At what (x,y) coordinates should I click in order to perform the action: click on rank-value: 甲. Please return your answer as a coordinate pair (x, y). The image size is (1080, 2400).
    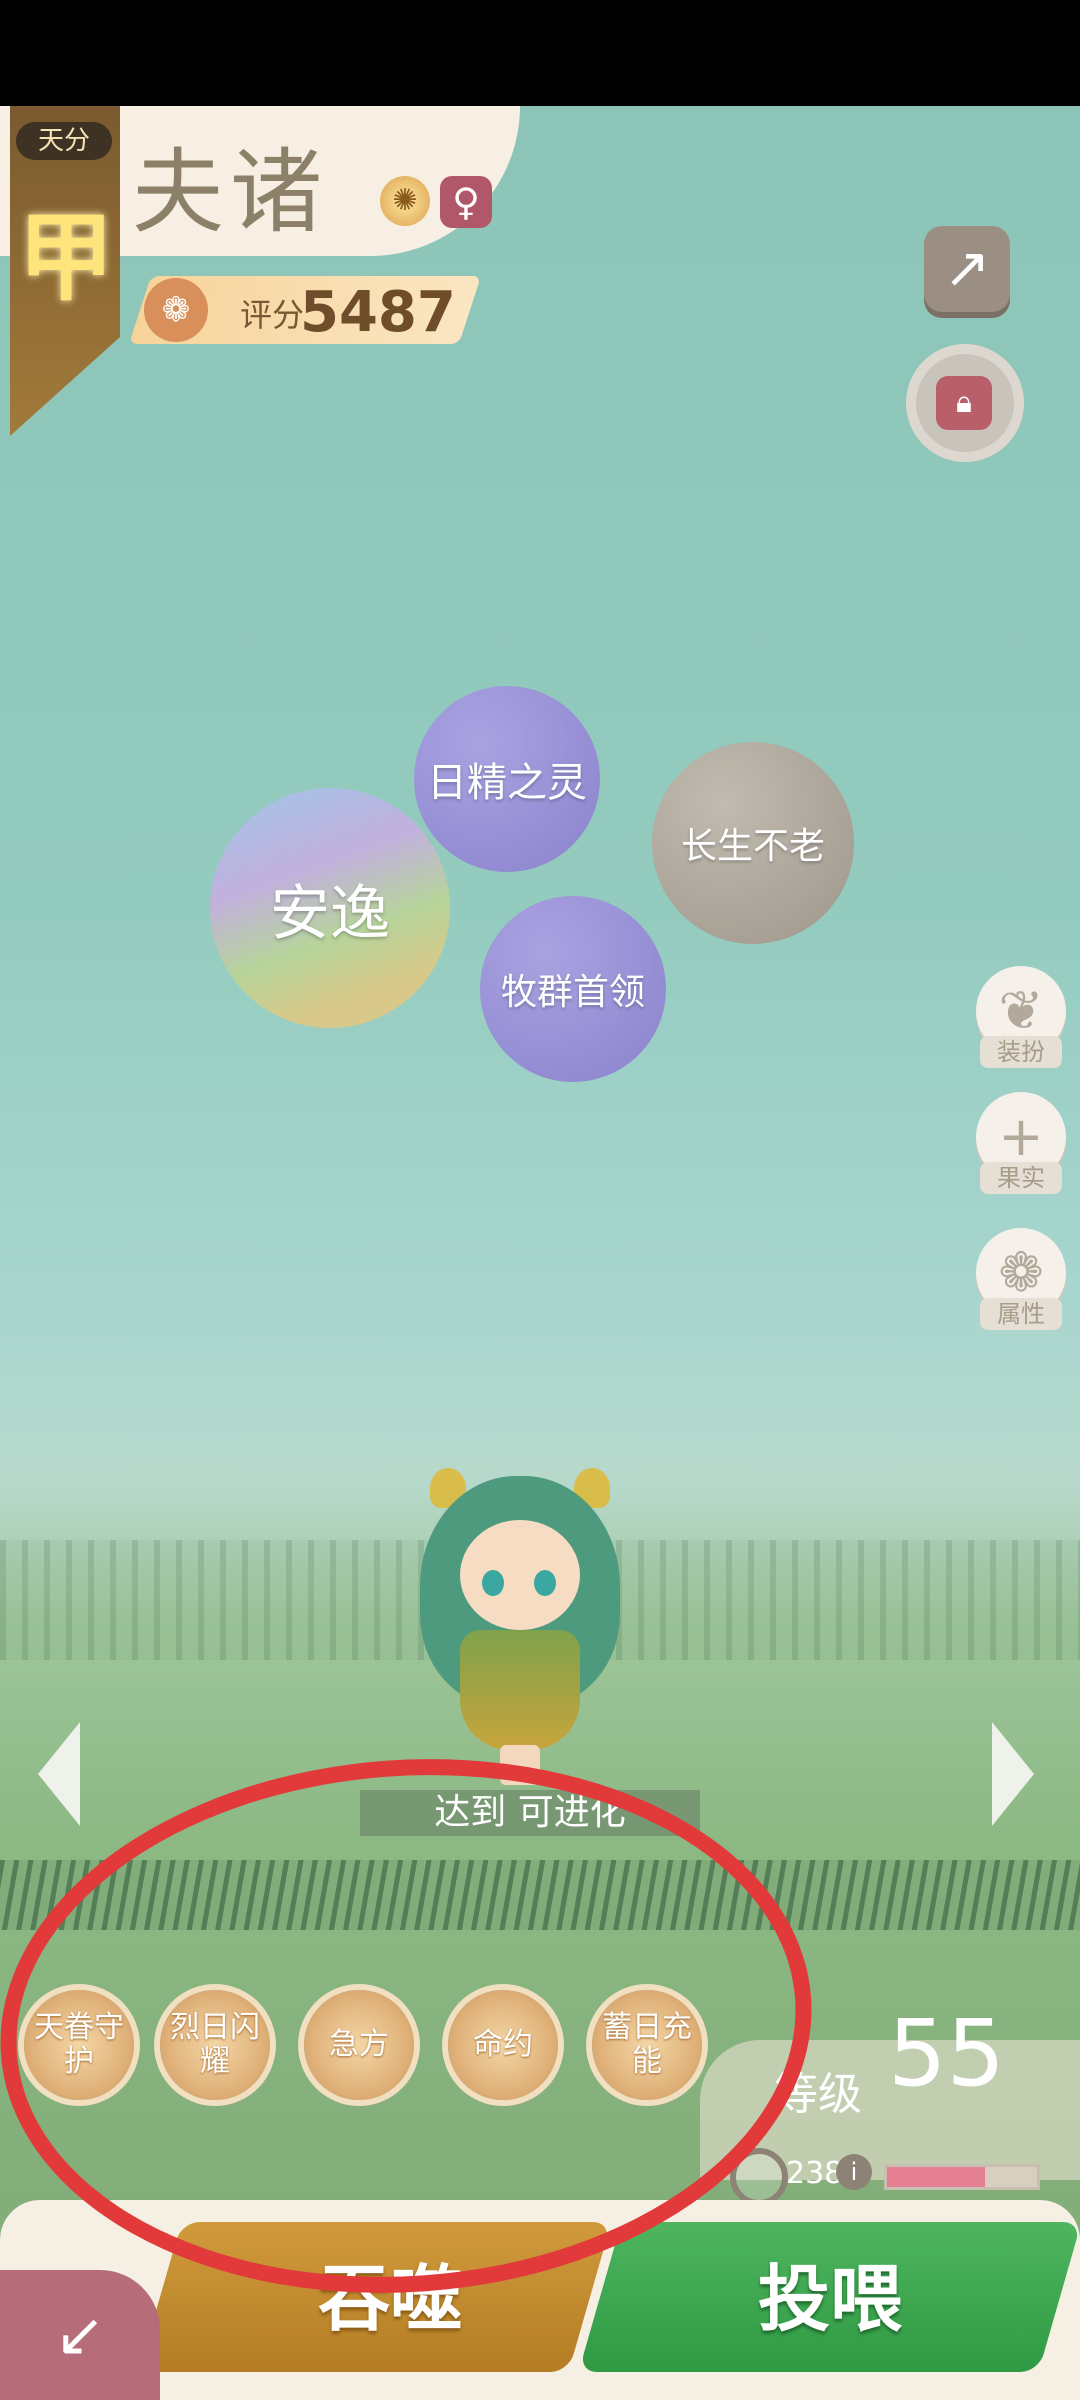
    Looking at the image, I should click on (66, 257).